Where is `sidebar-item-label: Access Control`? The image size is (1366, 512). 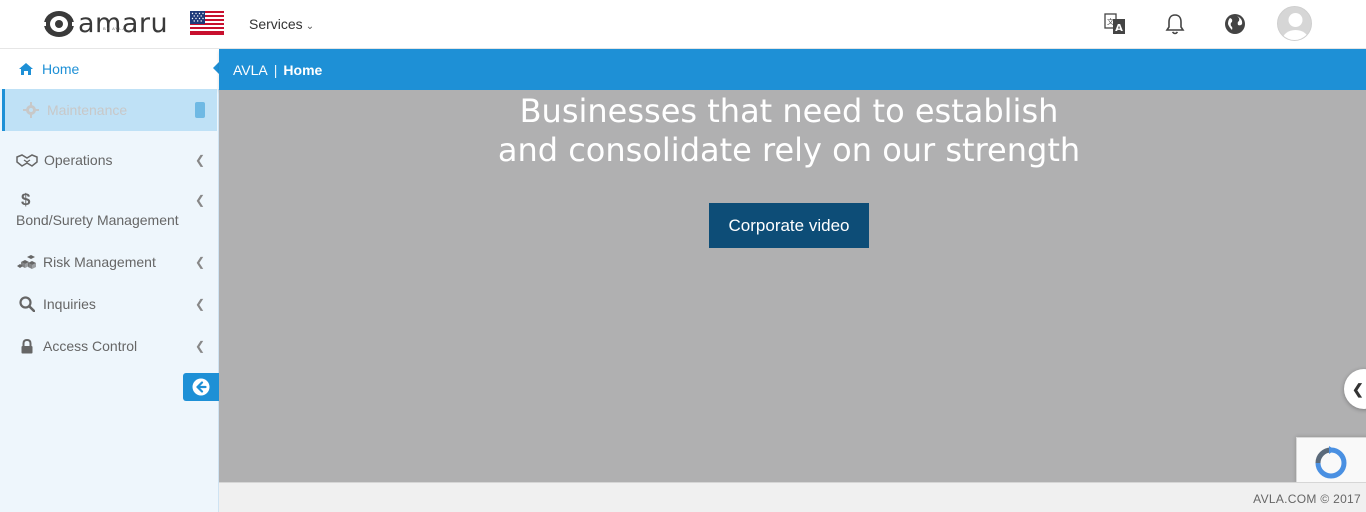
sidebar-item-label: Access Control is located at coordinates (90, 346).